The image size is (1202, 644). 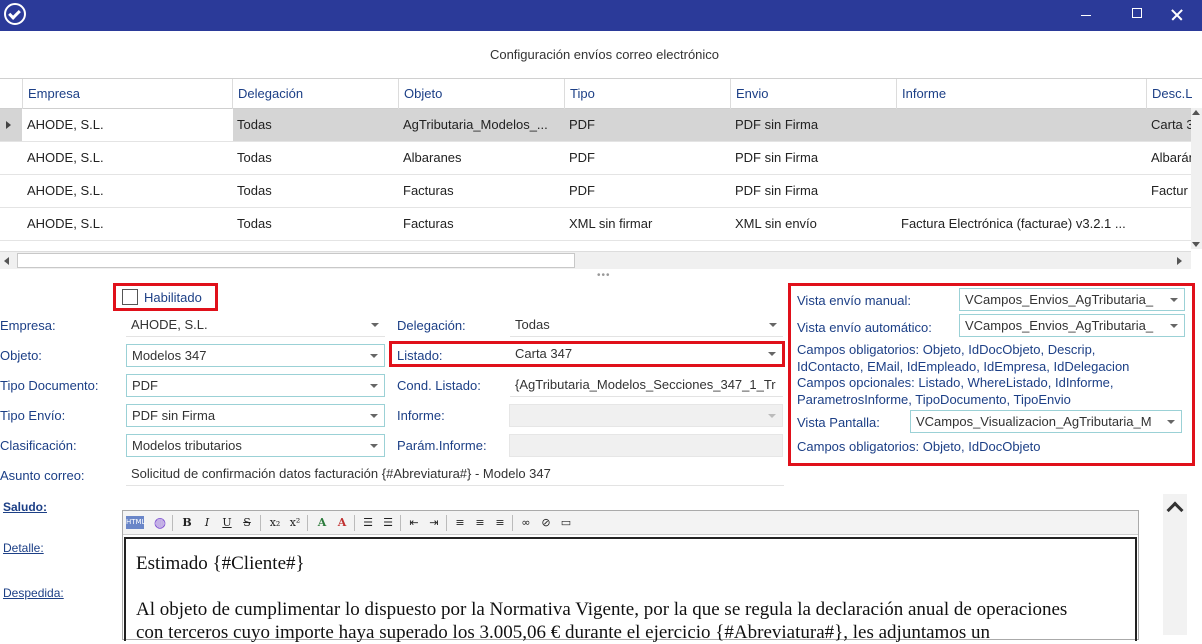 What do you see at coordinates (255, 415) in the screenshot?
I see `tipo-envio-select: PDF sin Firma` at bounding box center [255, 415].